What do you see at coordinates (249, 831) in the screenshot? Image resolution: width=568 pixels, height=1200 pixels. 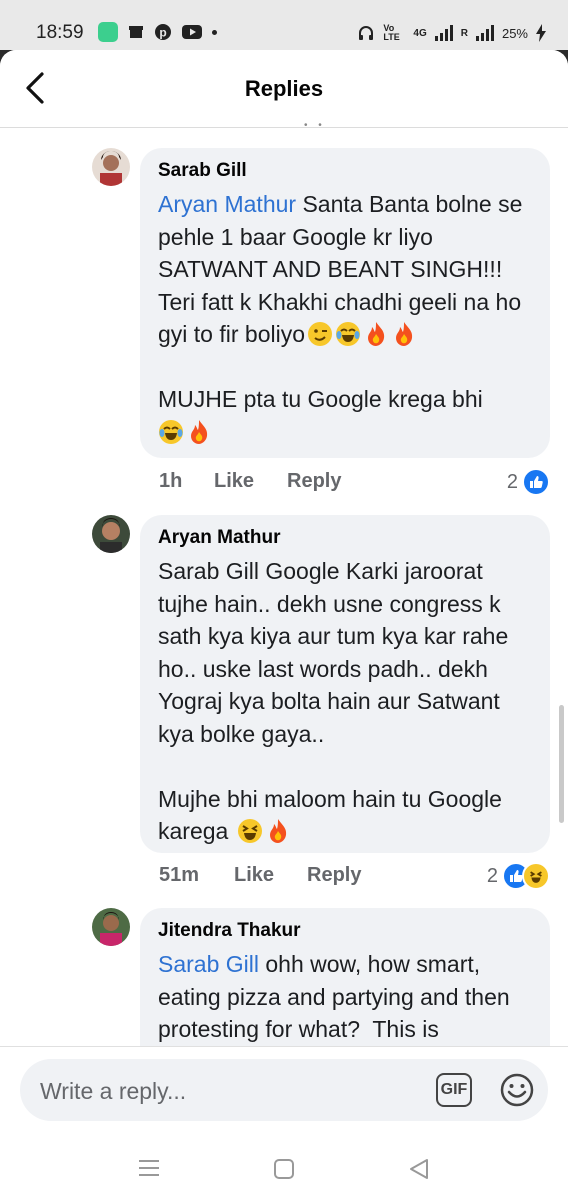 I see `grinning-squinting-icon` at bounding box center [249, 831].